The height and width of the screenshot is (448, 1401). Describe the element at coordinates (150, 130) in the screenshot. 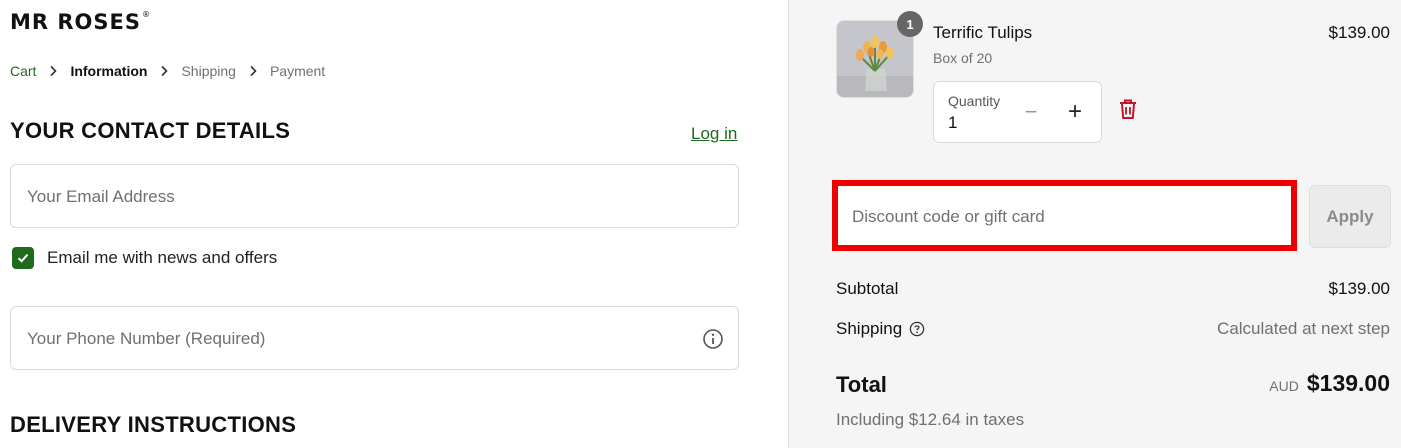

I see `contact-details-heading: YOUR CONTACT DETAILS` at that location.